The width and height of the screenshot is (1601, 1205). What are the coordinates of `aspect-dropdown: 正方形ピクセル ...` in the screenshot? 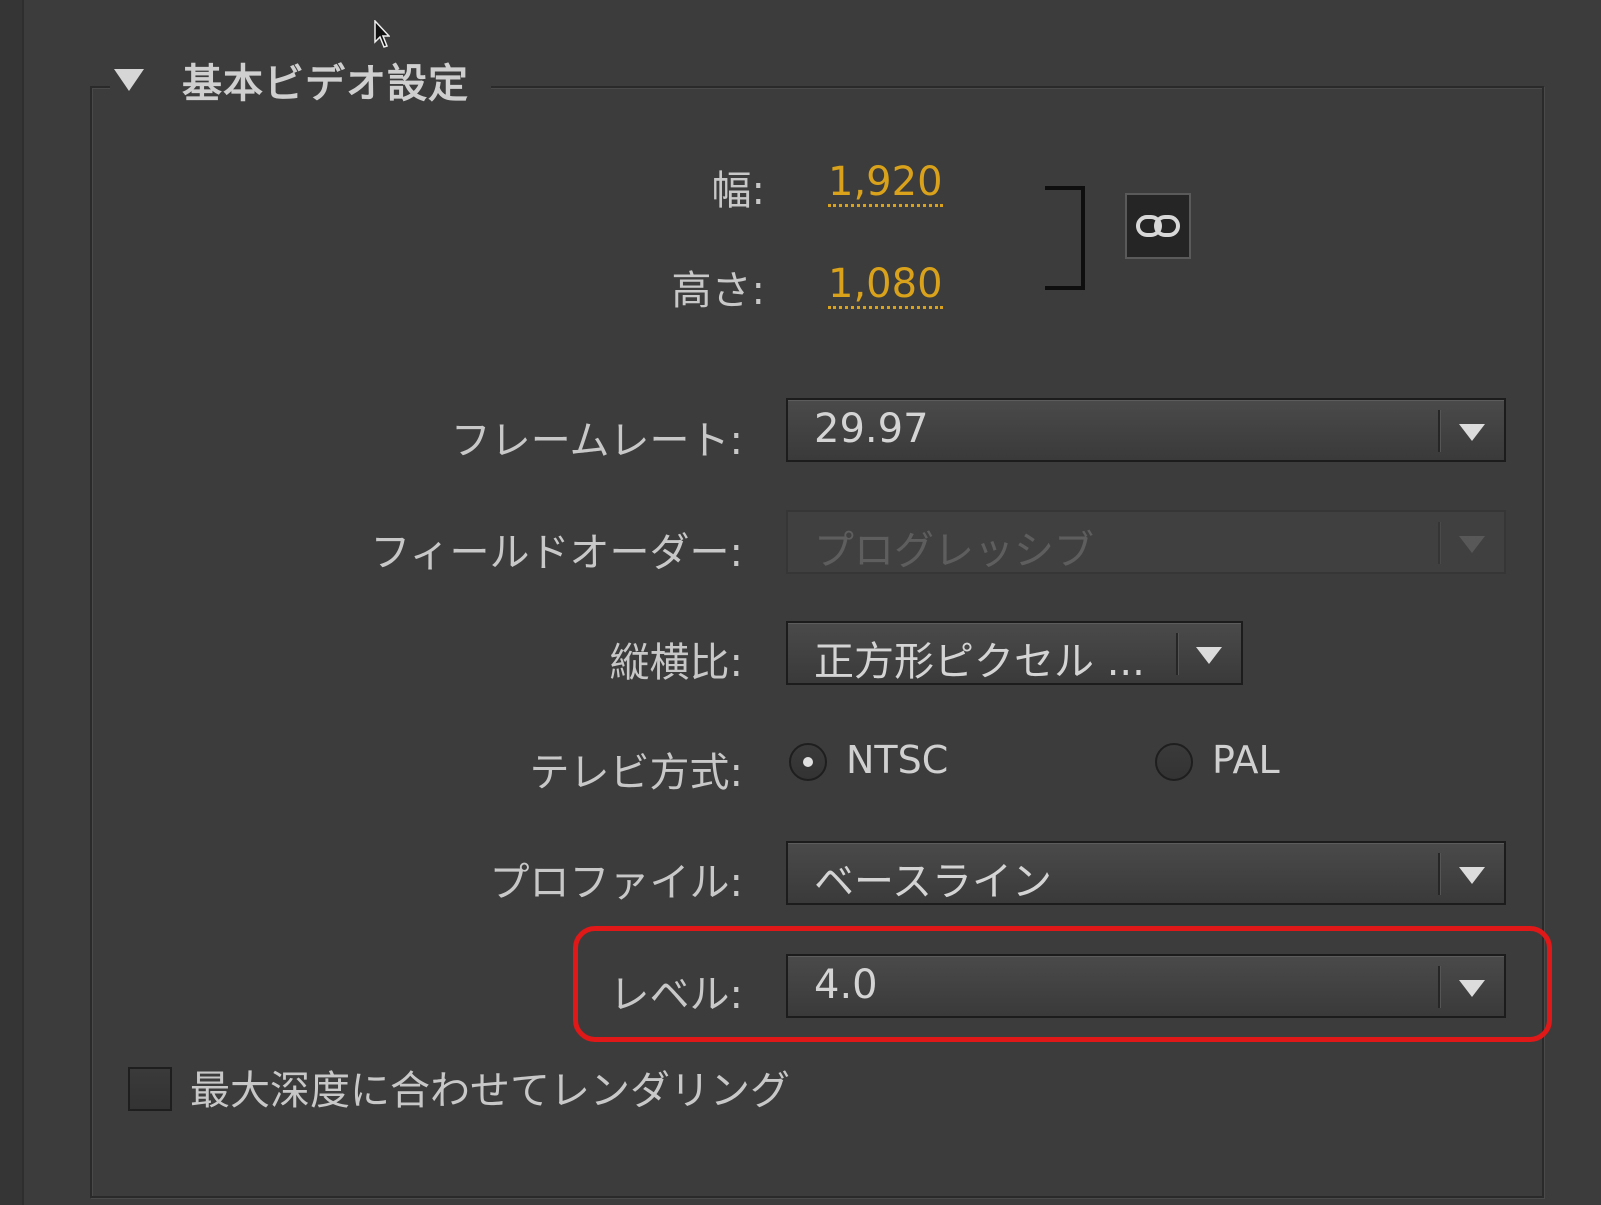 It's located at (1014, 653).